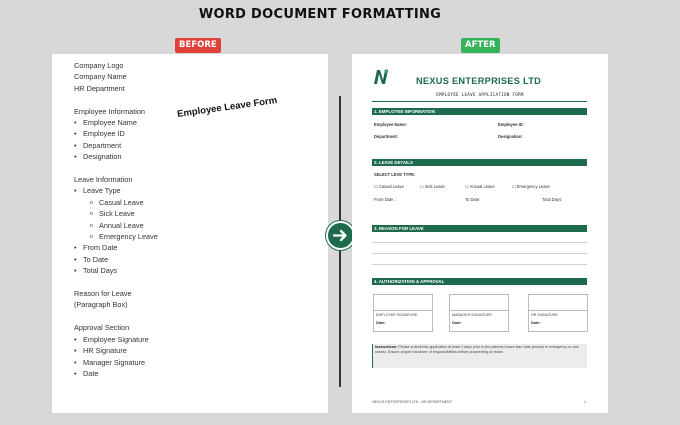 This screenshot has height=425, width=680. What do you see at coordinates (201, 340) in the screenshot?
I see `outline-item: Employee Signature` at bounding box center [201, 340].